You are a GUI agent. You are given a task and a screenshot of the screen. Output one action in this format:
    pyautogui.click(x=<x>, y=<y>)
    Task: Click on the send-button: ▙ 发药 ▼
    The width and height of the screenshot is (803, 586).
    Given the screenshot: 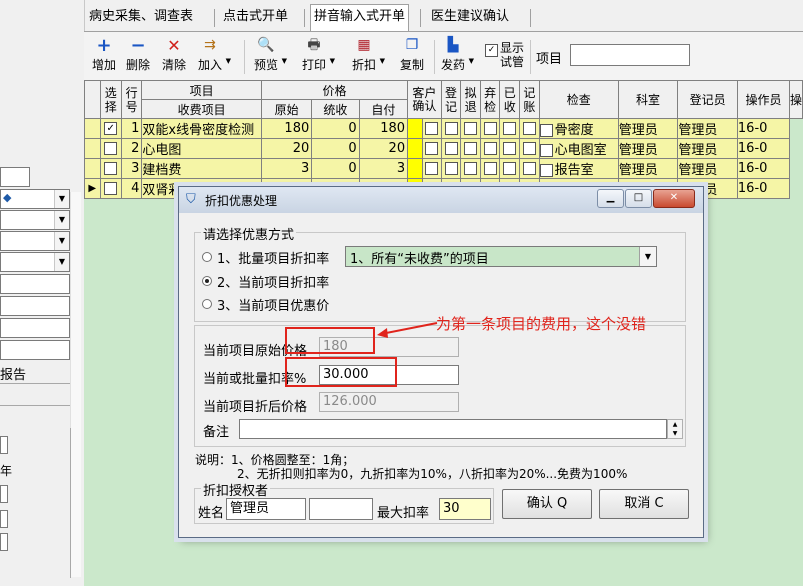 What is the action you would take?
    pyautogui.click(x=457, y=55)
    